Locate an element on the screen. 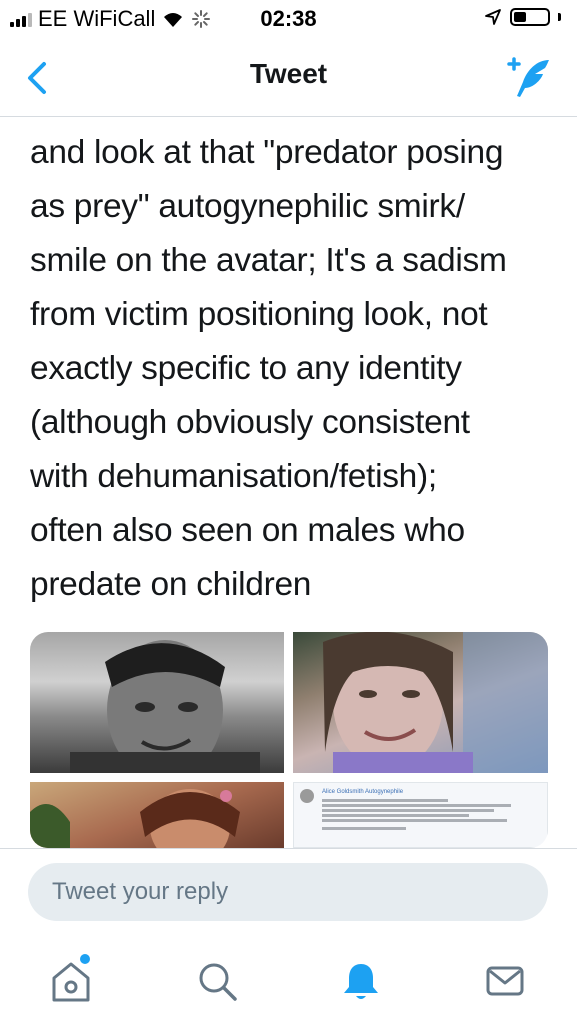  bell-icon is located at coordinates (361, 981).